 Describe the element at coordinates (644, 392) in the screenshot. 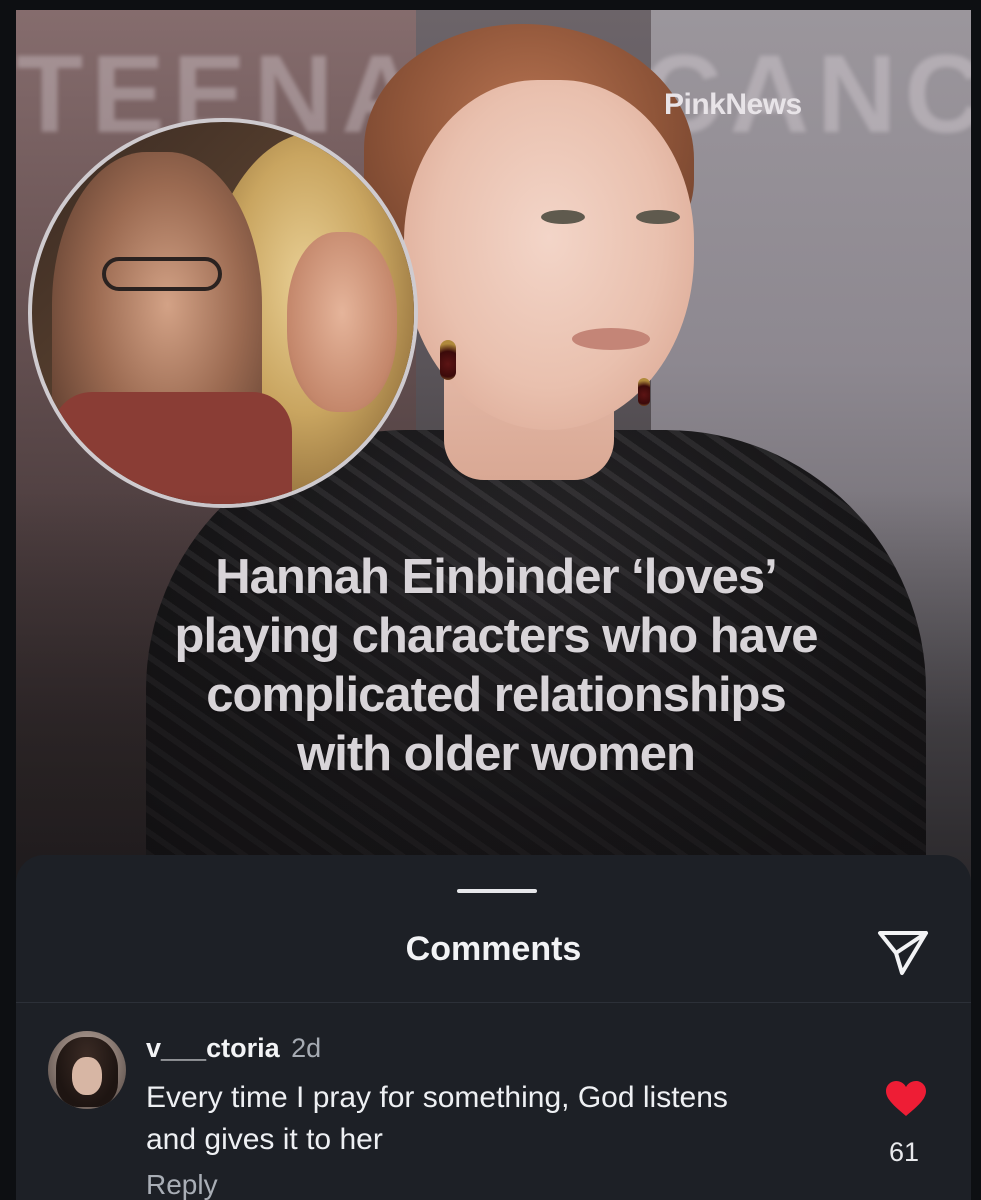

I see `earring-right` at that location.